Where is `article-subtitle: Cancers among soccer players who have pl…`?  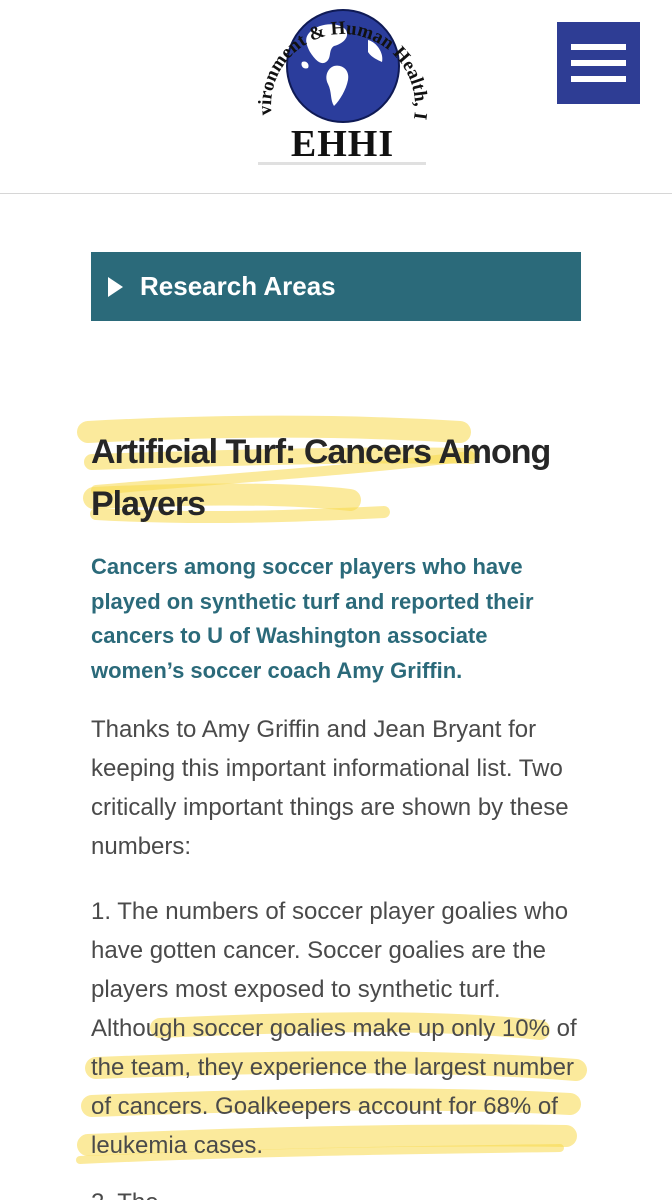
article-subtitle: Cancers among soccer players who have pl… is located at coordinates (312, 618).